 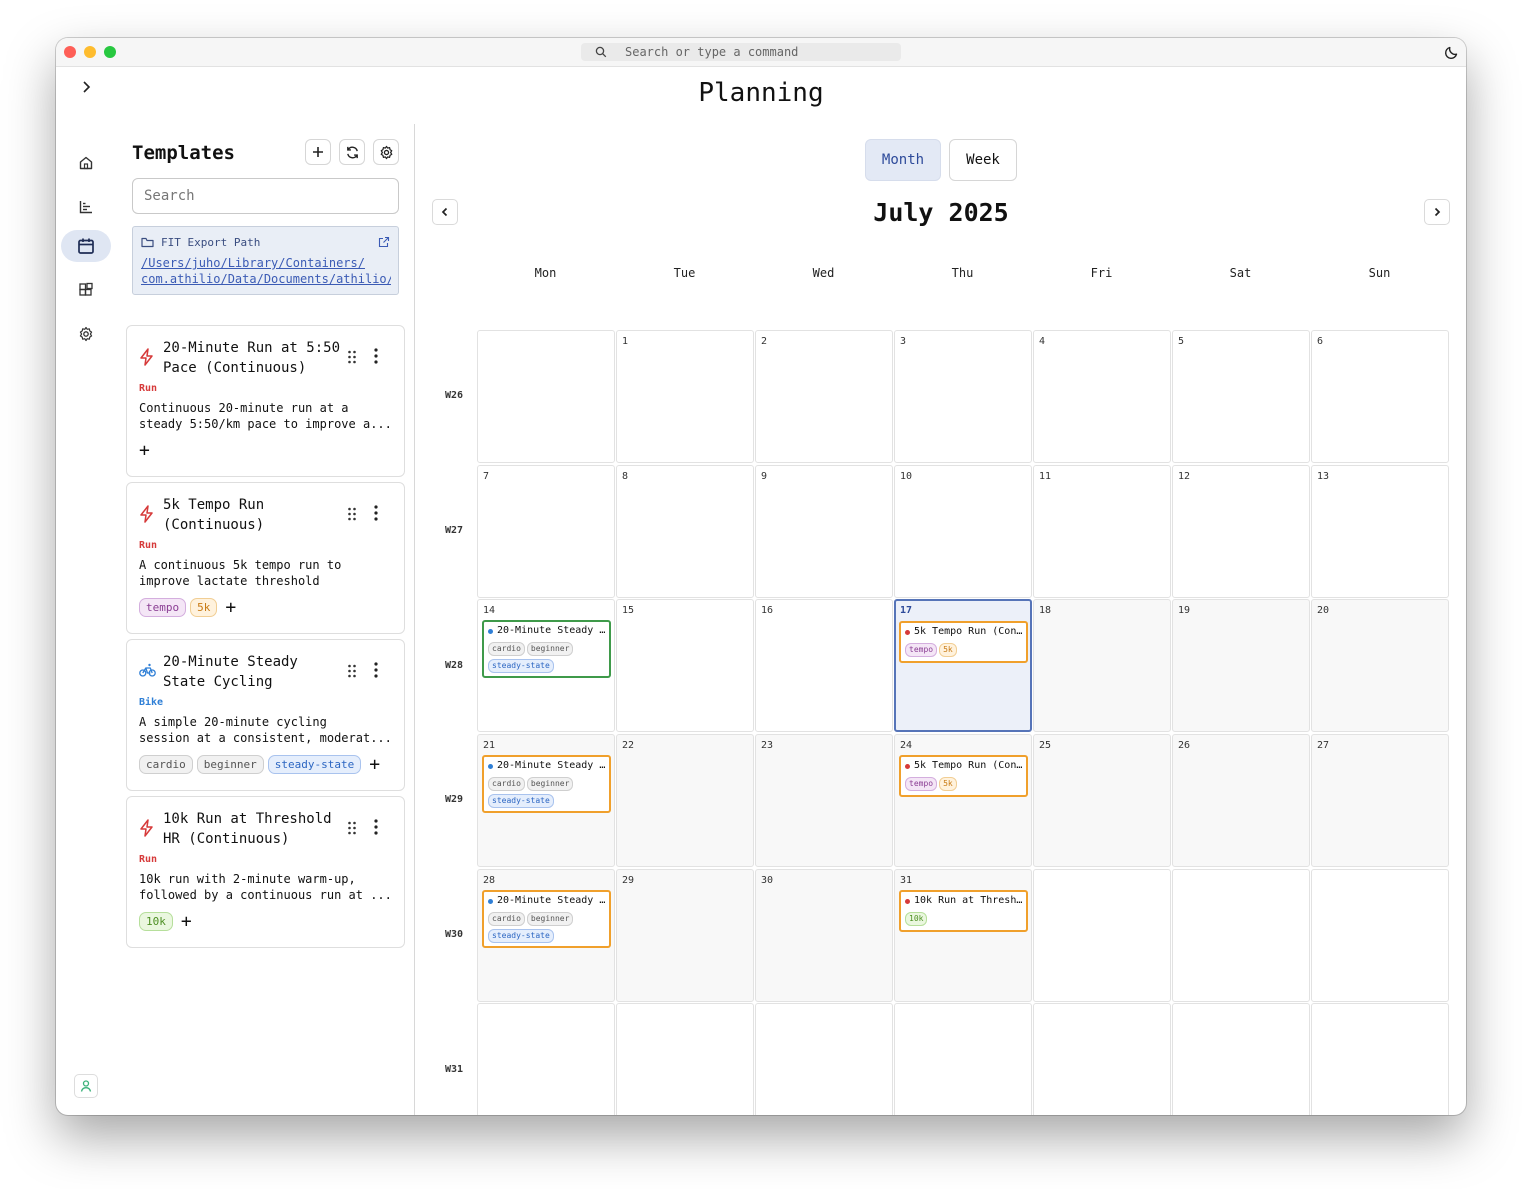 What do you see at coordinates (983, 160) in the screenshot?
I see `week-view-button: Week` at bounding box center [983, 160].